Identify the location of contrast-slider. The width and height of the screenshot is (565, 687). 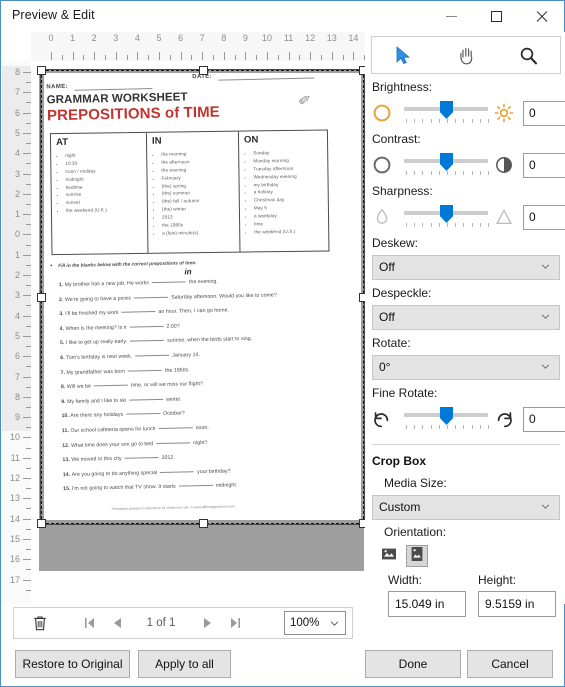
(446, 166).